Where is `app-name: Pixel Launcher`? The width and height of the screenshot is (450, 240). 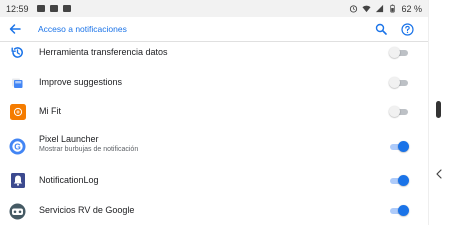
app-name: Pixel Launcher is located at coordinates (69, 139).